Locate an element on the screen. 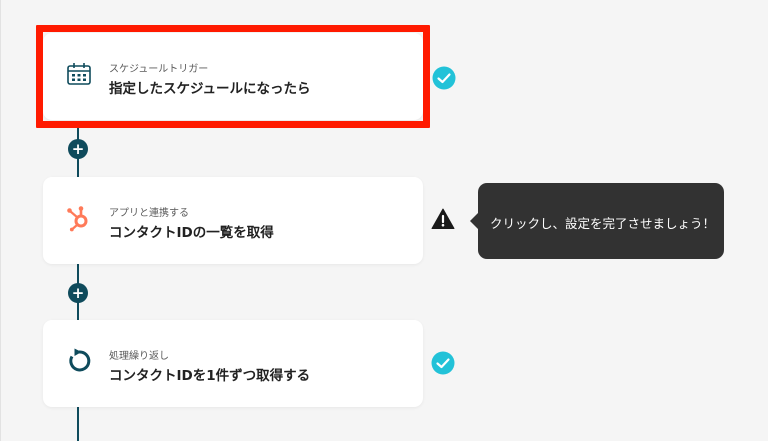 This screenshot has height=441, width=768. setup-hint-tooltip: クリックし、設定を完了させましょう！ is located at coordinates (597, 221).